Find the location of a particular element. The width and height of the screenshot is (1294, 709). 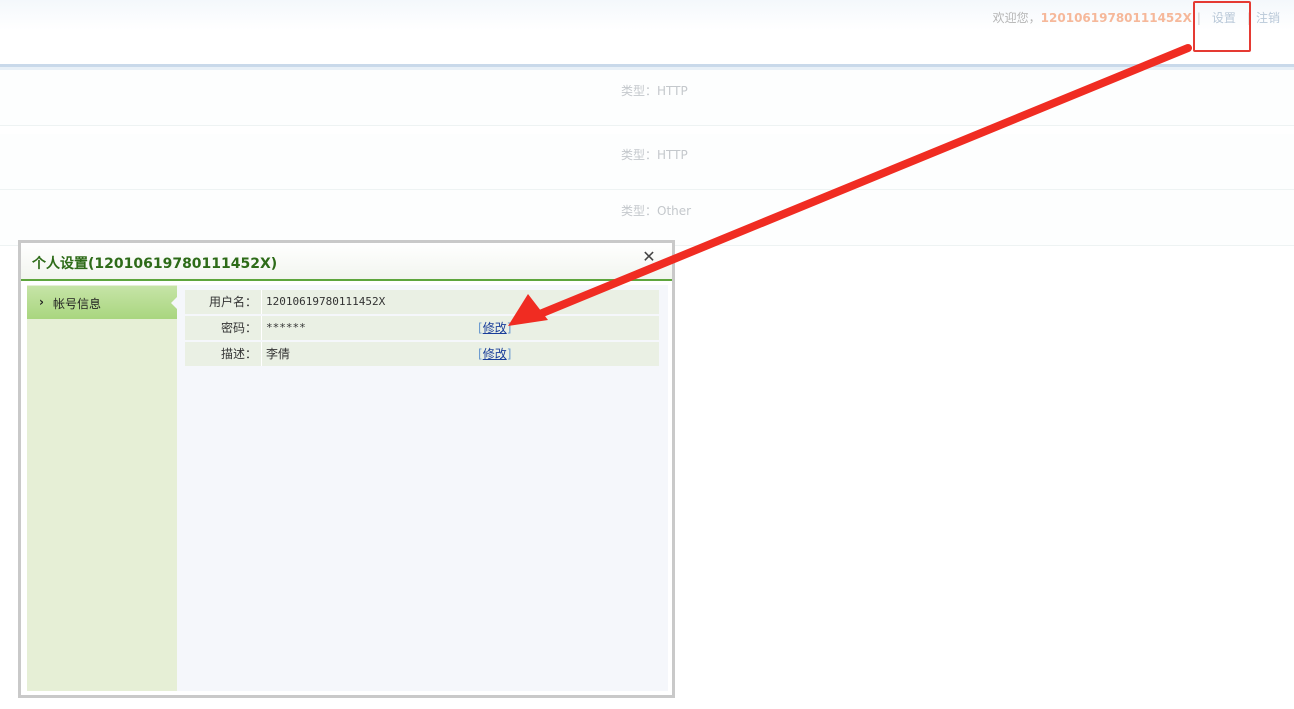

username-row: 用户名： 12010619780111452X is located at coordinates (422, 302).